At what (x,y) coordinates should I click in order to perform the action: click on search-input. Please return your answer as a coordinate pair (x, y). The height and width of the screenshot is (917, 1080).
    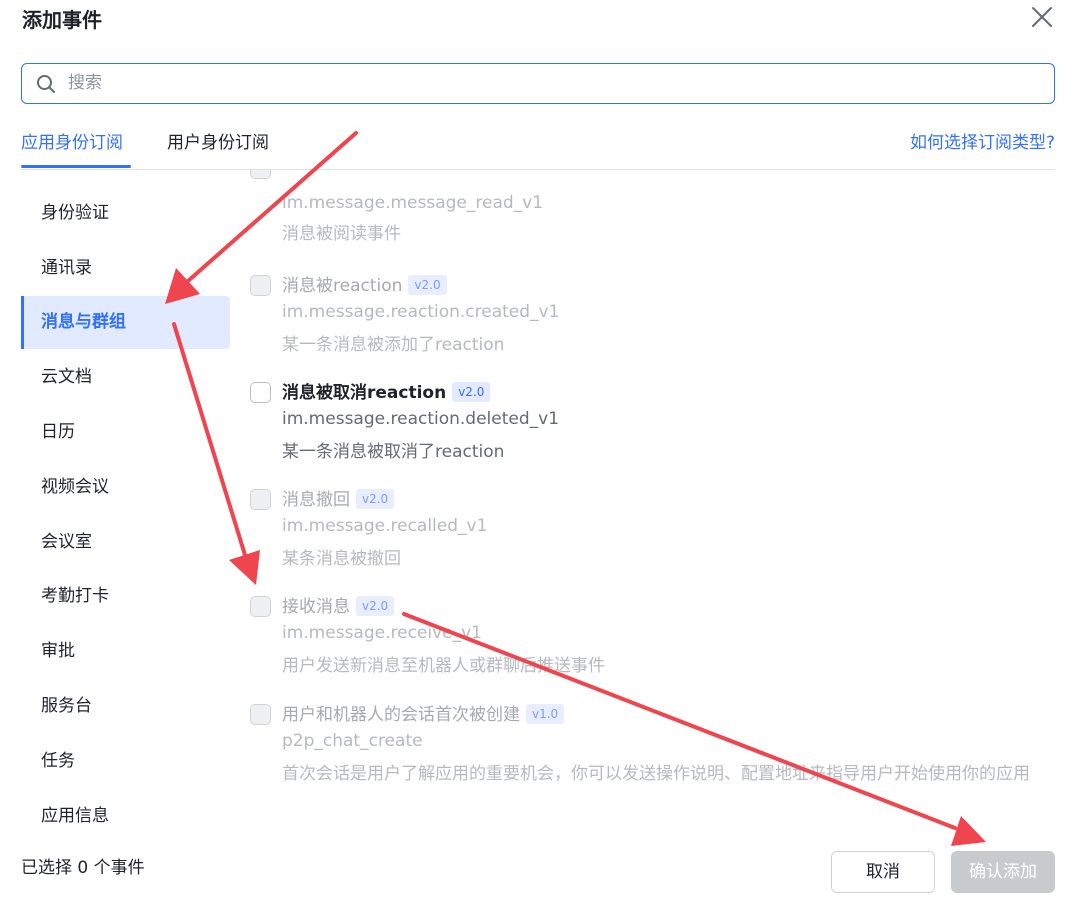
    Looking at the image, I should click on (553, 83).